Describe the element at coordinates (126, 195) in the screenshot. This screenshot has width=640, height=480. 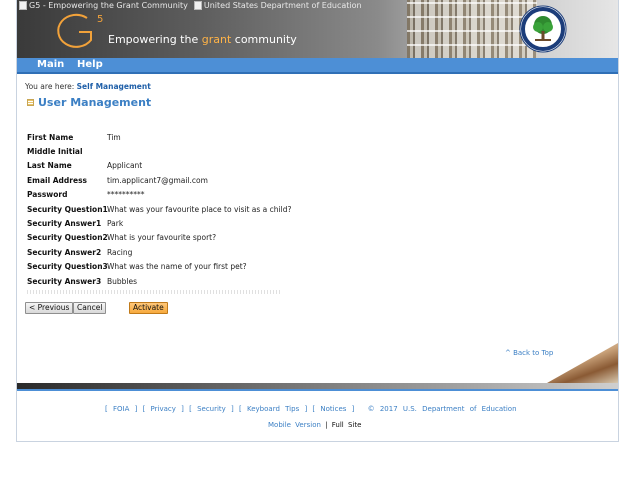
I see `field-value: **********` at that location.